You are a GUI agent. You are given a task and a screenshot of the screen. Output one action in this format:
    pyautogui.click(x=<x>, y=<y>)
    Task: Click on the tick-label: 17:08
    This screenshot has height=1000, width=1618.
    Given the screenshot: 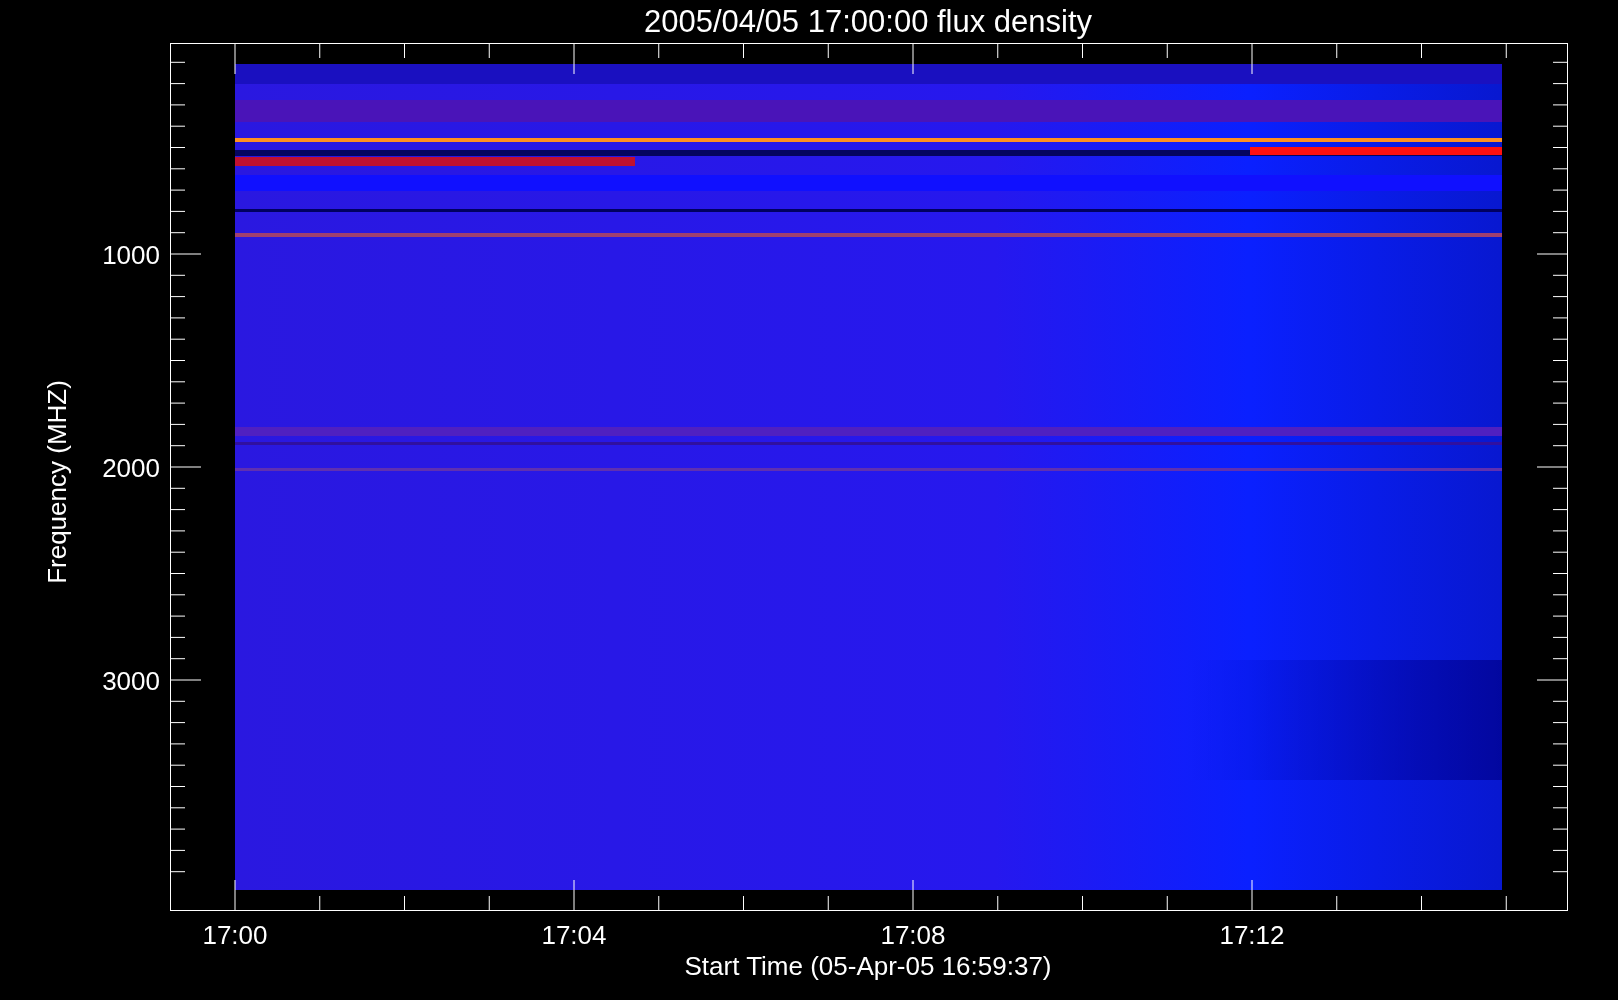 What is the action you would take?
    pyautogui.click(x=913, y=935)
    